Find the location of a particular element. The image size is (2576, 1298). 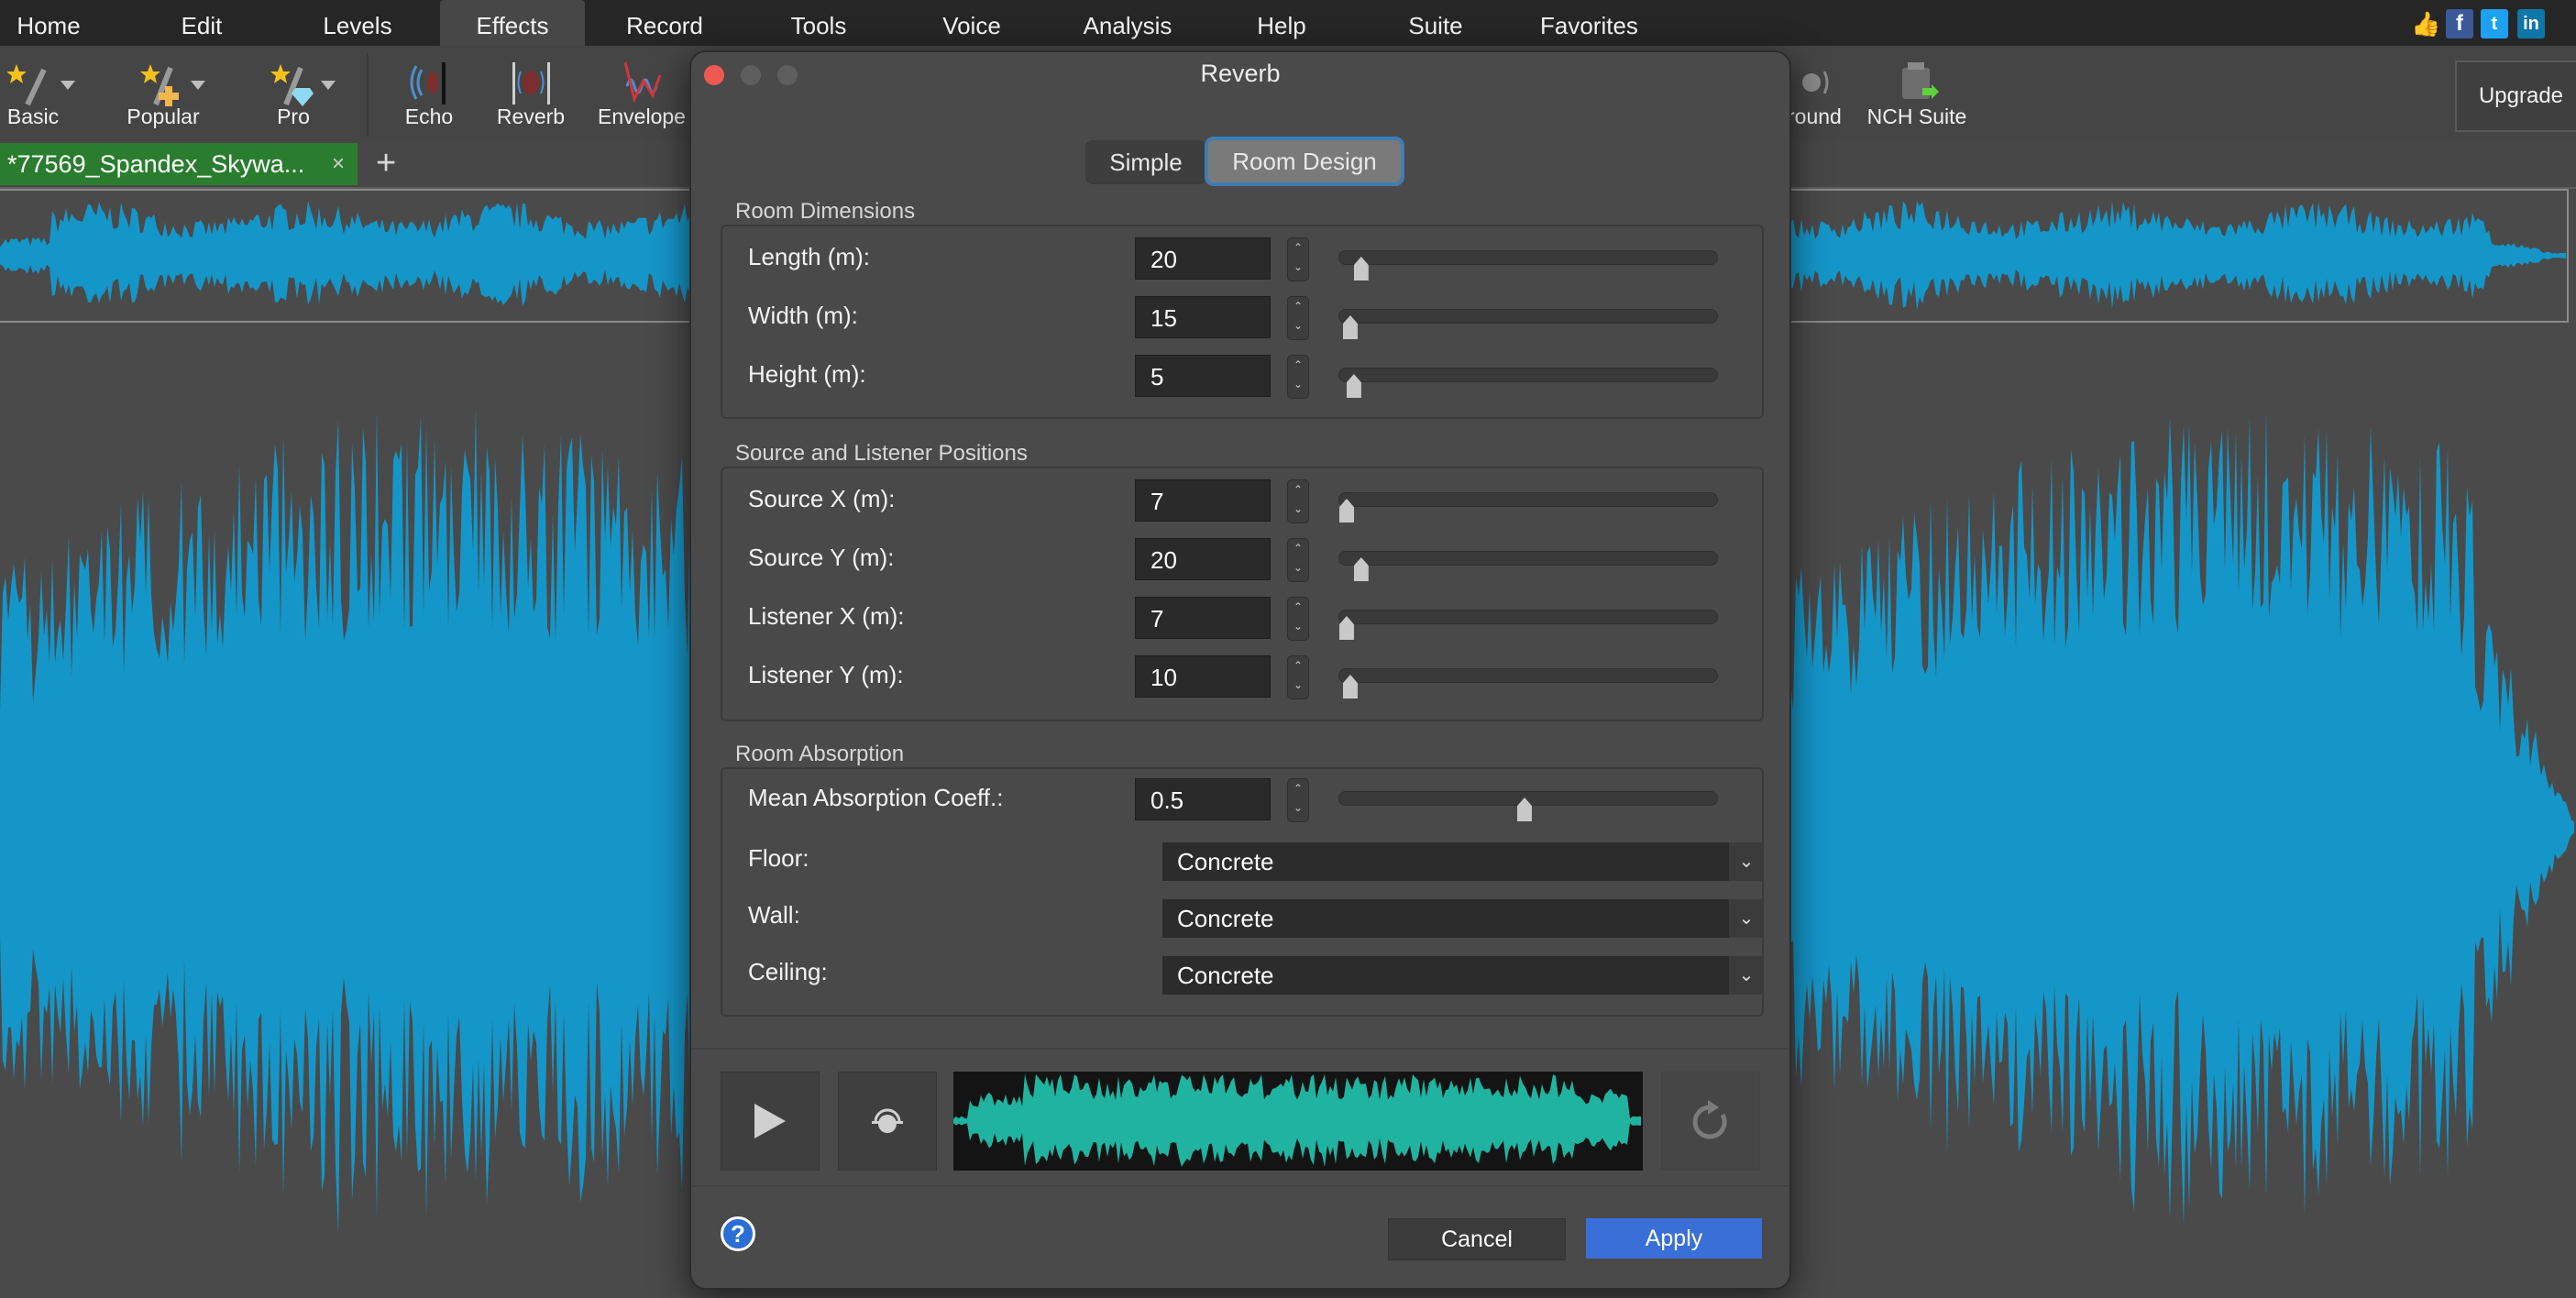

echo-button: Echo is located at coordinates (429, 93).